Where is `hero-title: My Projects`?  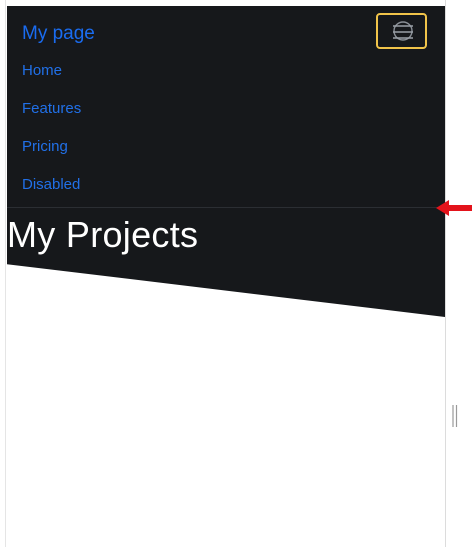 hero-title: My Projects is located at coordinates (103, 234).